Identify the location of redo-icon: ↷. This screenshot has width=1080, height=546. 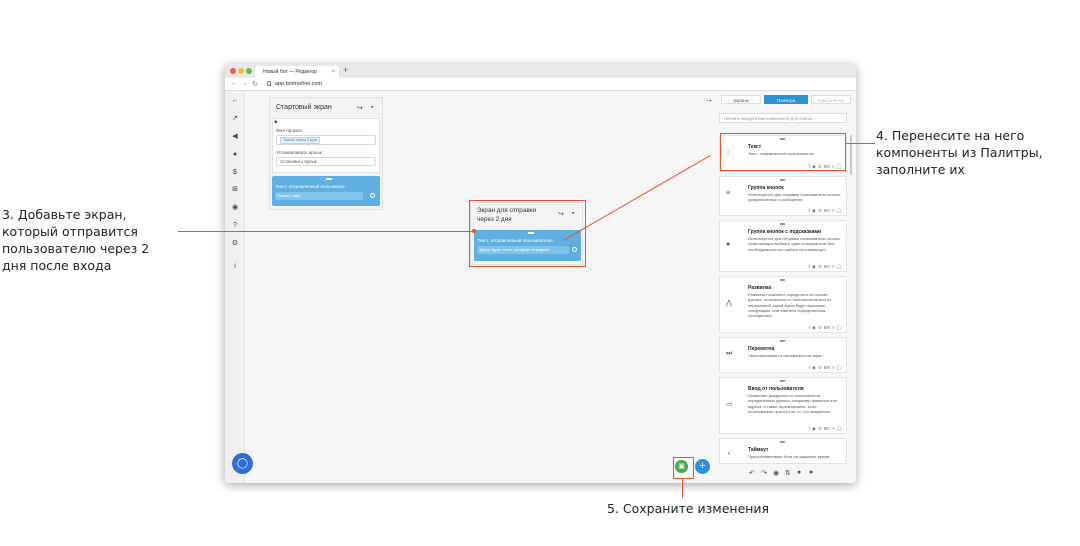
(764, 473).